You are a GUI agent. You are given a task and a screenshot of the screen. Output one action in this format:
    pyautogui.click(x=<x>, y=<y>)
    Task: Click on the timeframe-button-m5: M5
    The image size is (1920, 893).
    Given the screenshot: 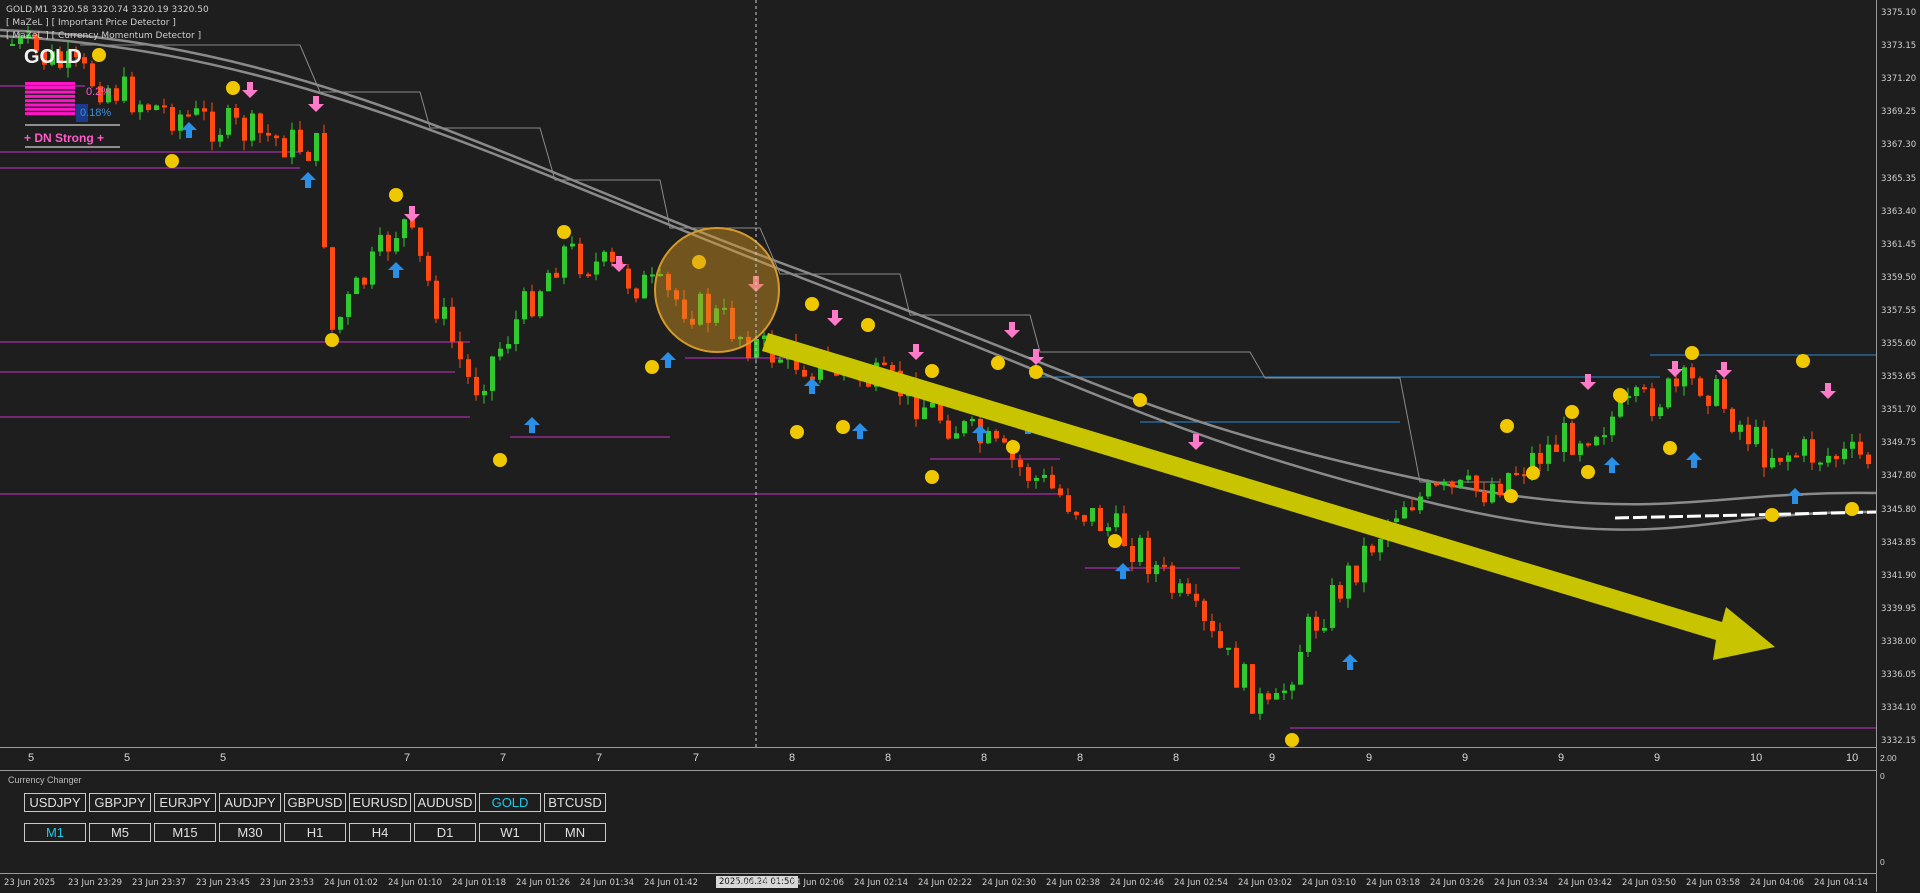 What is the action you would take?
    pyautogui.click(x=120, y=832)
    